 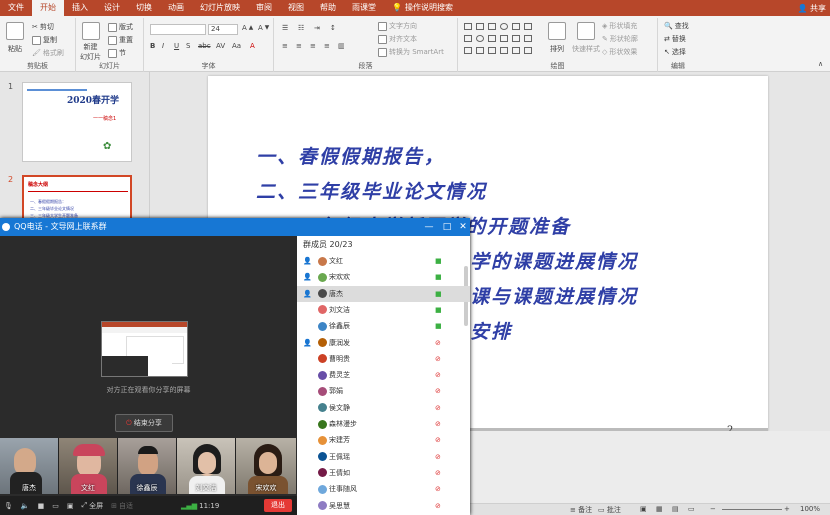 I want to click on maximize-button: □, so click(x=447, y=227).